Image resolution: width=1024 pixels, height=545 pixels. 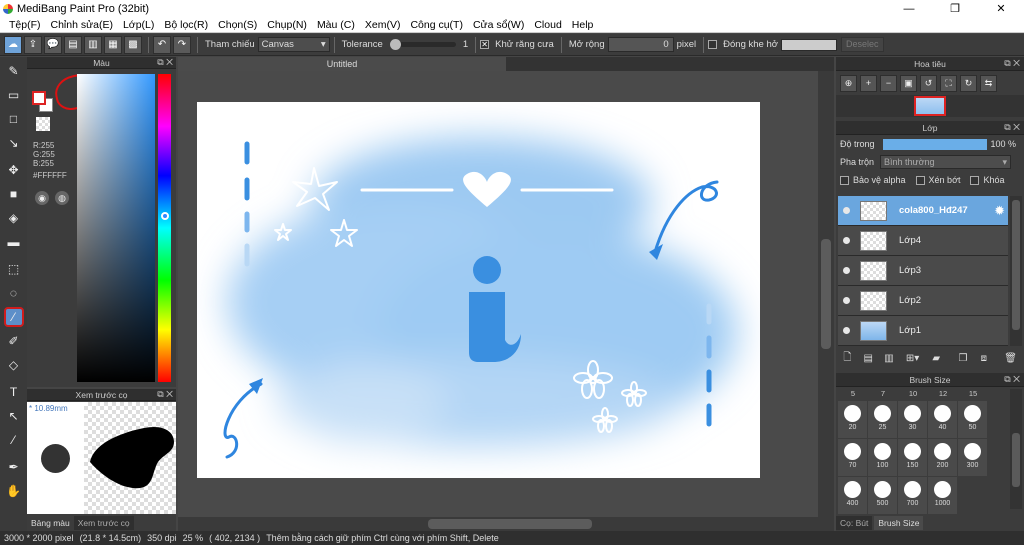 What do you see at coordinates (853, 458) in the screenshot?
I see `brush-size-option: 70` at bounding box center [853, 458].